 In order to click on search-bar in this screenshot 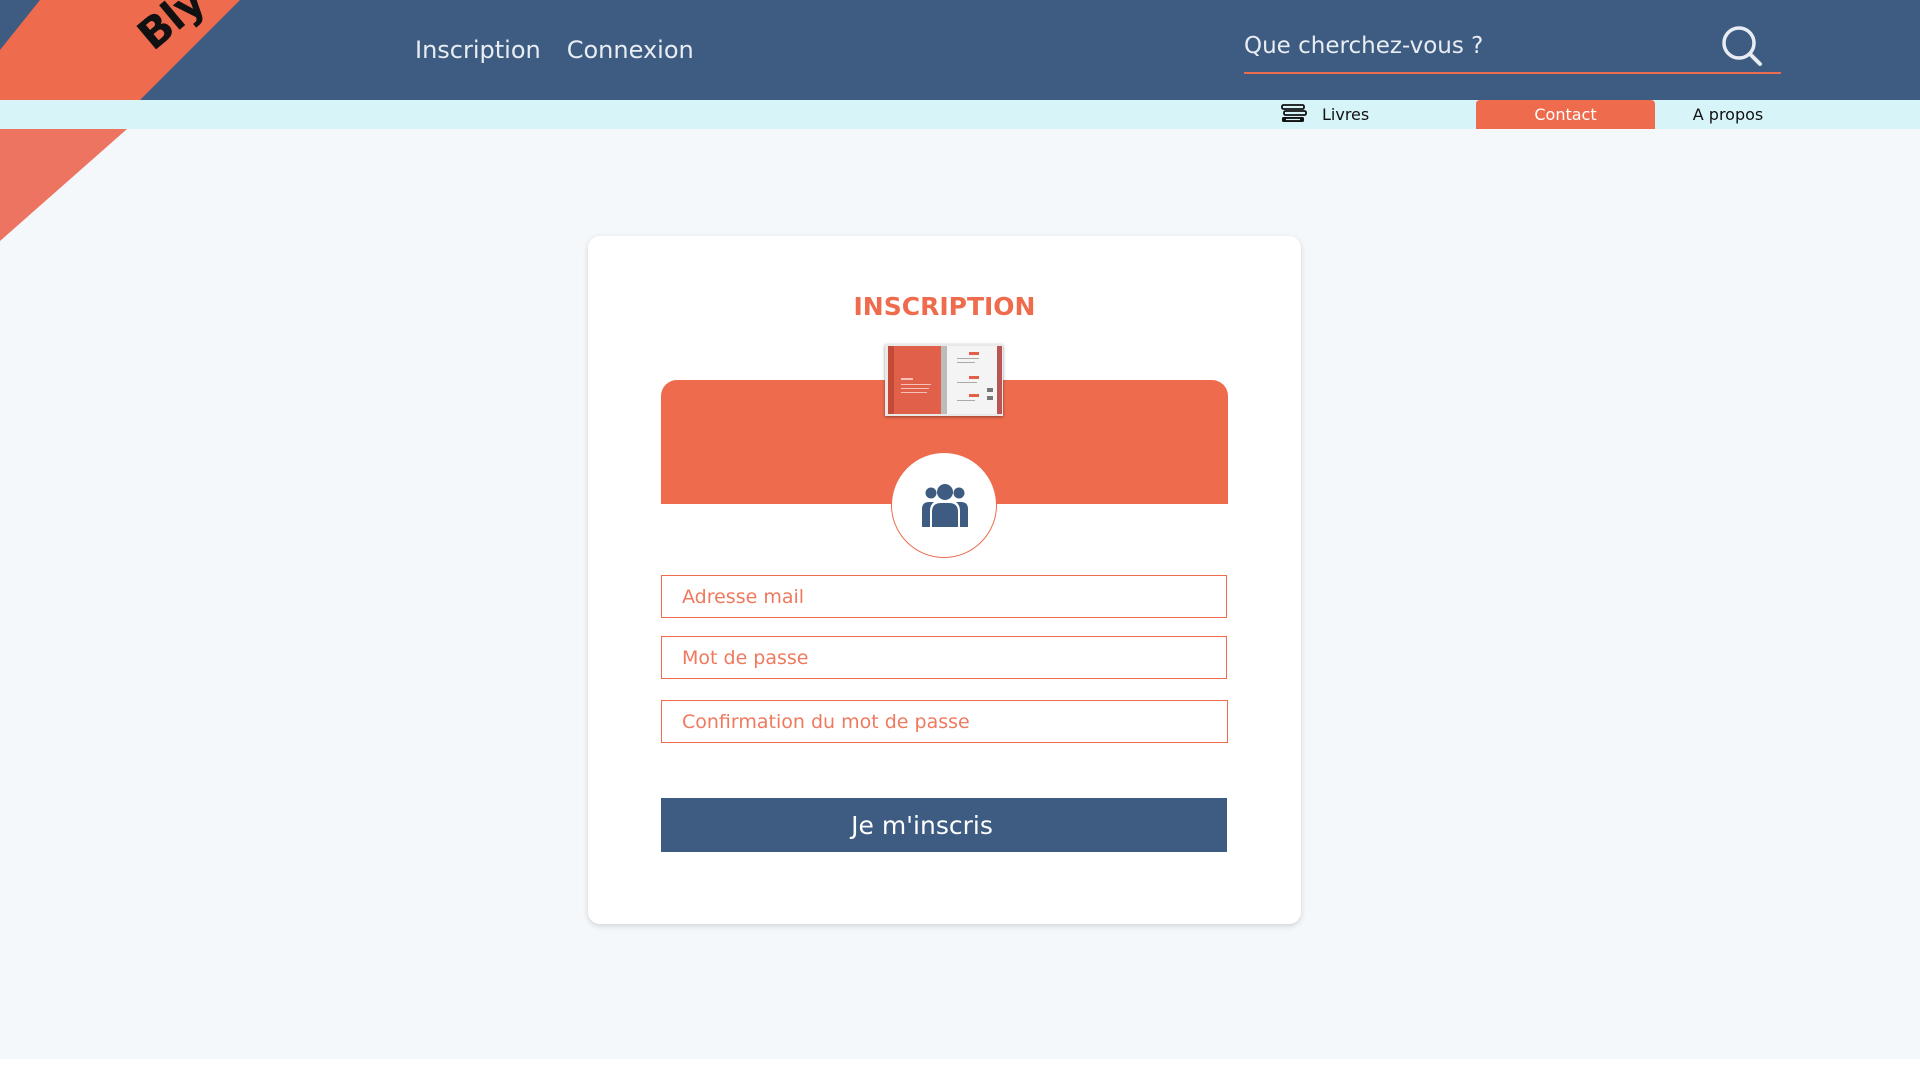, I will do `click(1512, 48)`.